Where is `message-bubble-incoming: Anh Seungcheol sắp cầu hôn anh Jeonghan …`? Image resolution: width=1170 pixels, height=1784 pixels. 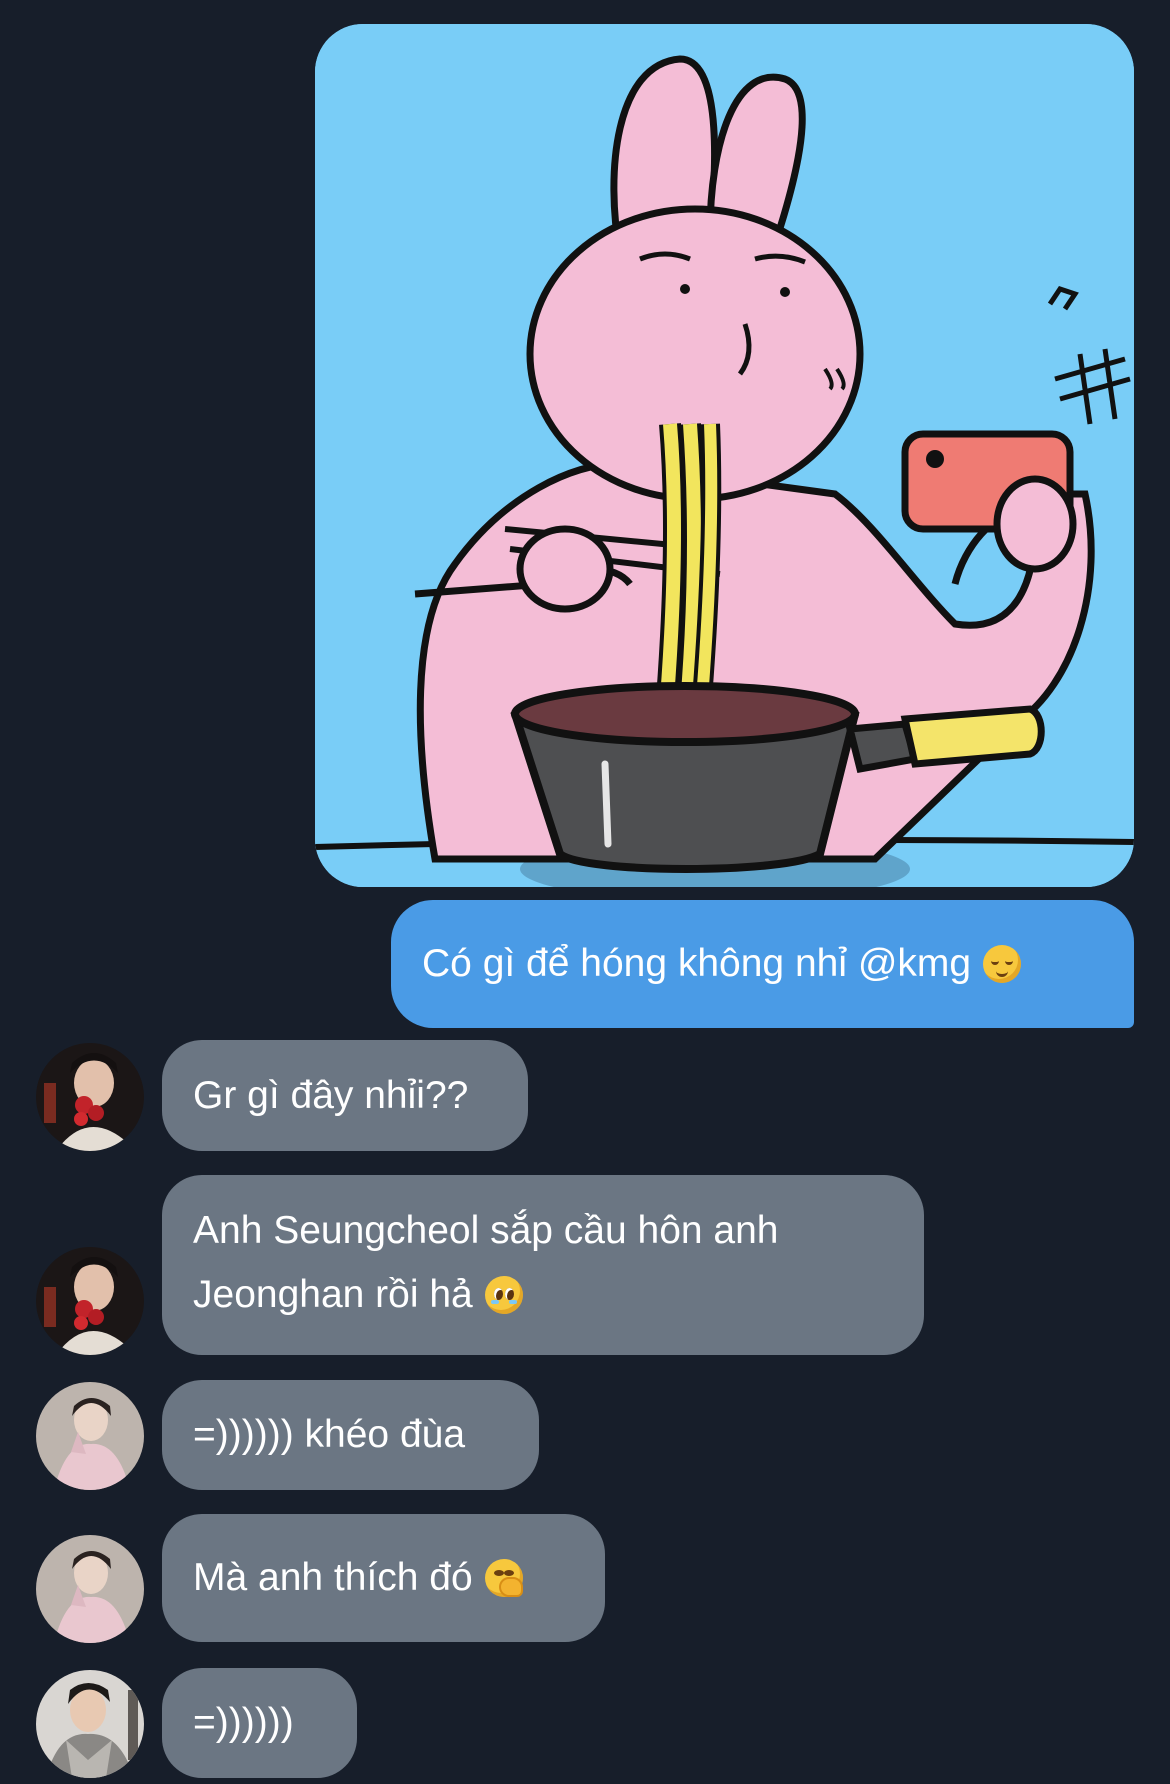
message-bubble-incoming: Anh Seungcheol sắp cầu hôn anh Jeonghan … is located at coordinates (543, 1265).